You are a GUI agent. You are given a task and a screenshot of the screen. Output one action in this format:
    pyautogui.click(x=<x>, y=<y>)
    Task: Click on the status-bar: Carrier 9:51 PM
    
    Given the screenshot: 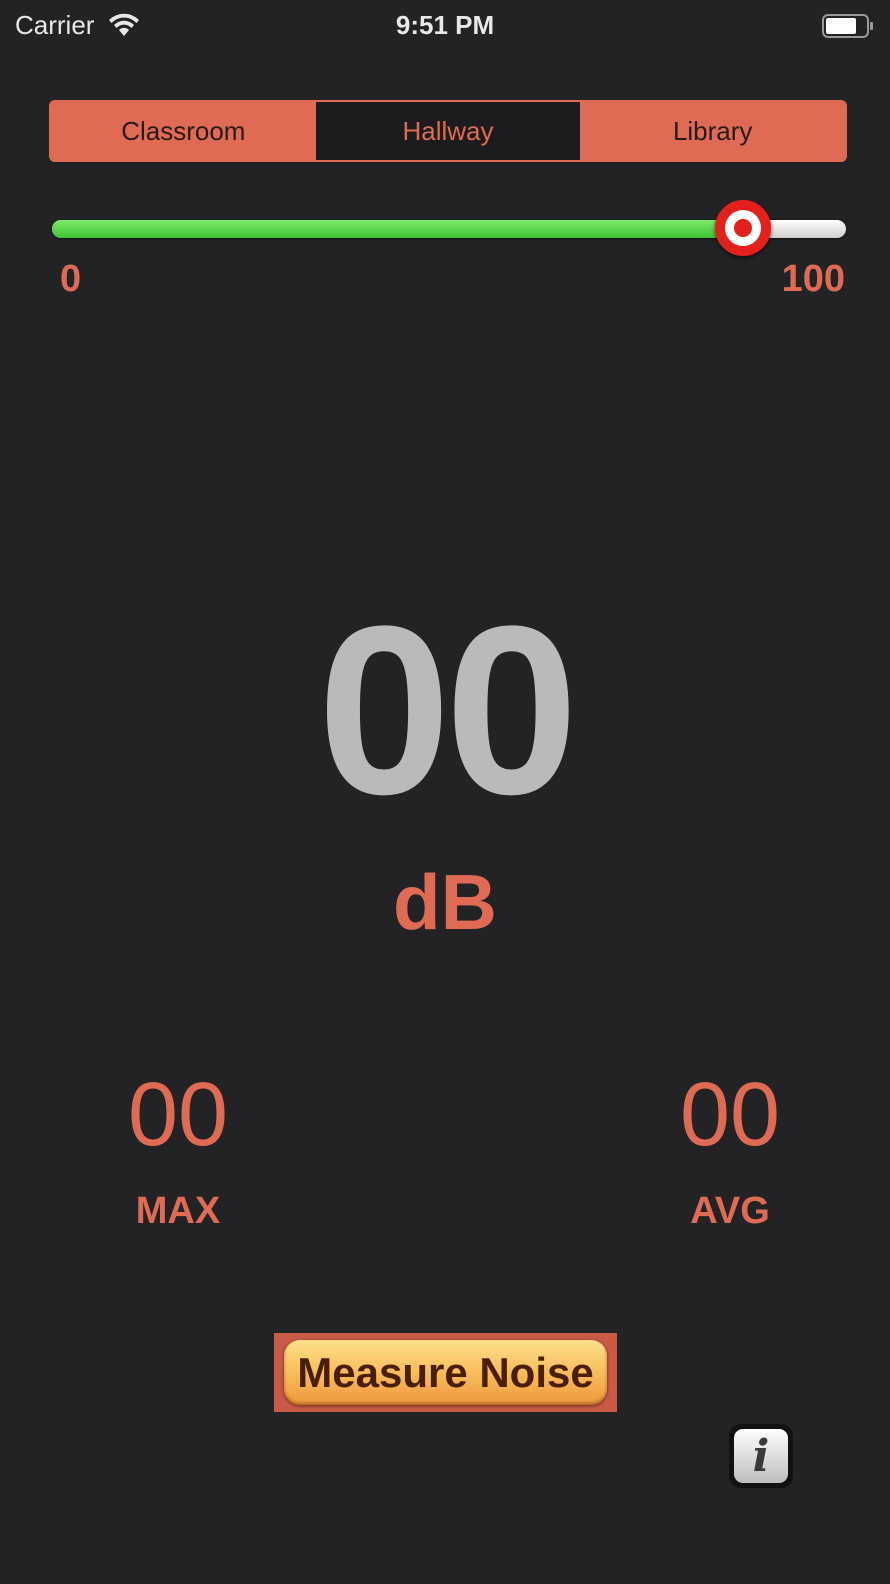 What is the action you would take?
    pyautogui.click(x=445, y=26)
    